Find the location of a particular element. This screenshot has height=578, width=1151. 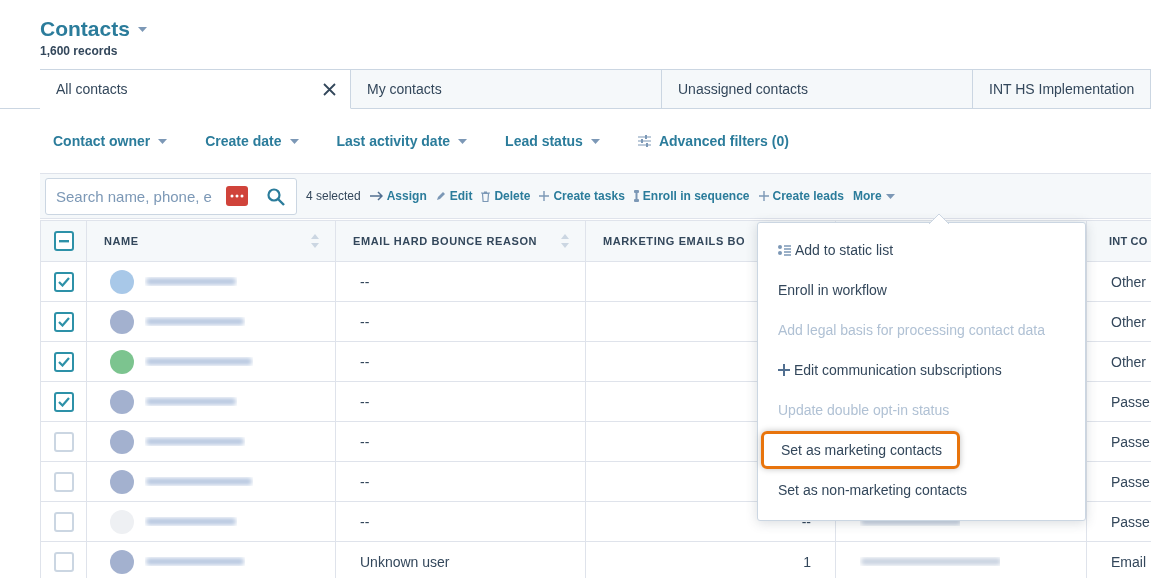

view-tab: My contacts is located at coordinates (506, 89).